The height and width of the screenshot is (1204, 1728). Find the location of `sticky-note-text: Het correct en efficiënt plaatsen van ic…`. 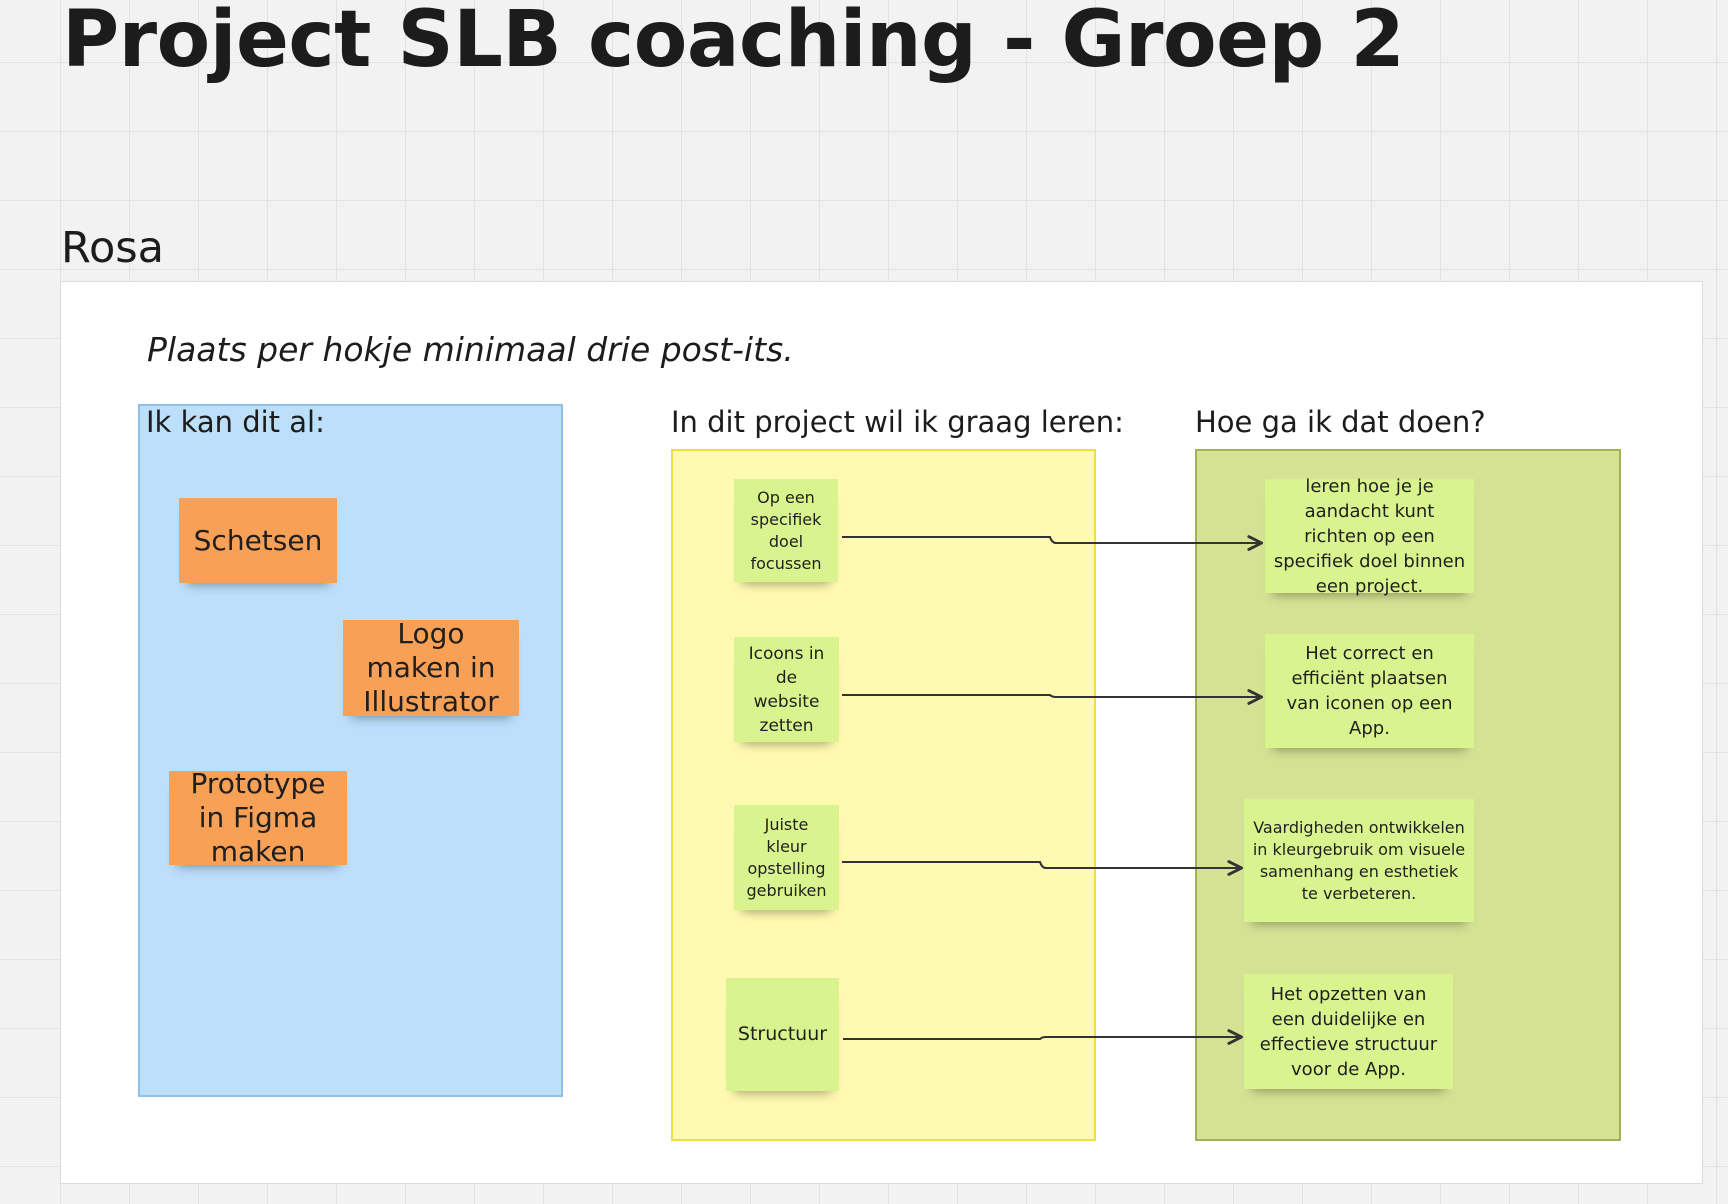

sticky-note-text: Het correct en efficiënt plaatsen van ic… is located at coordinates (1369, 691).